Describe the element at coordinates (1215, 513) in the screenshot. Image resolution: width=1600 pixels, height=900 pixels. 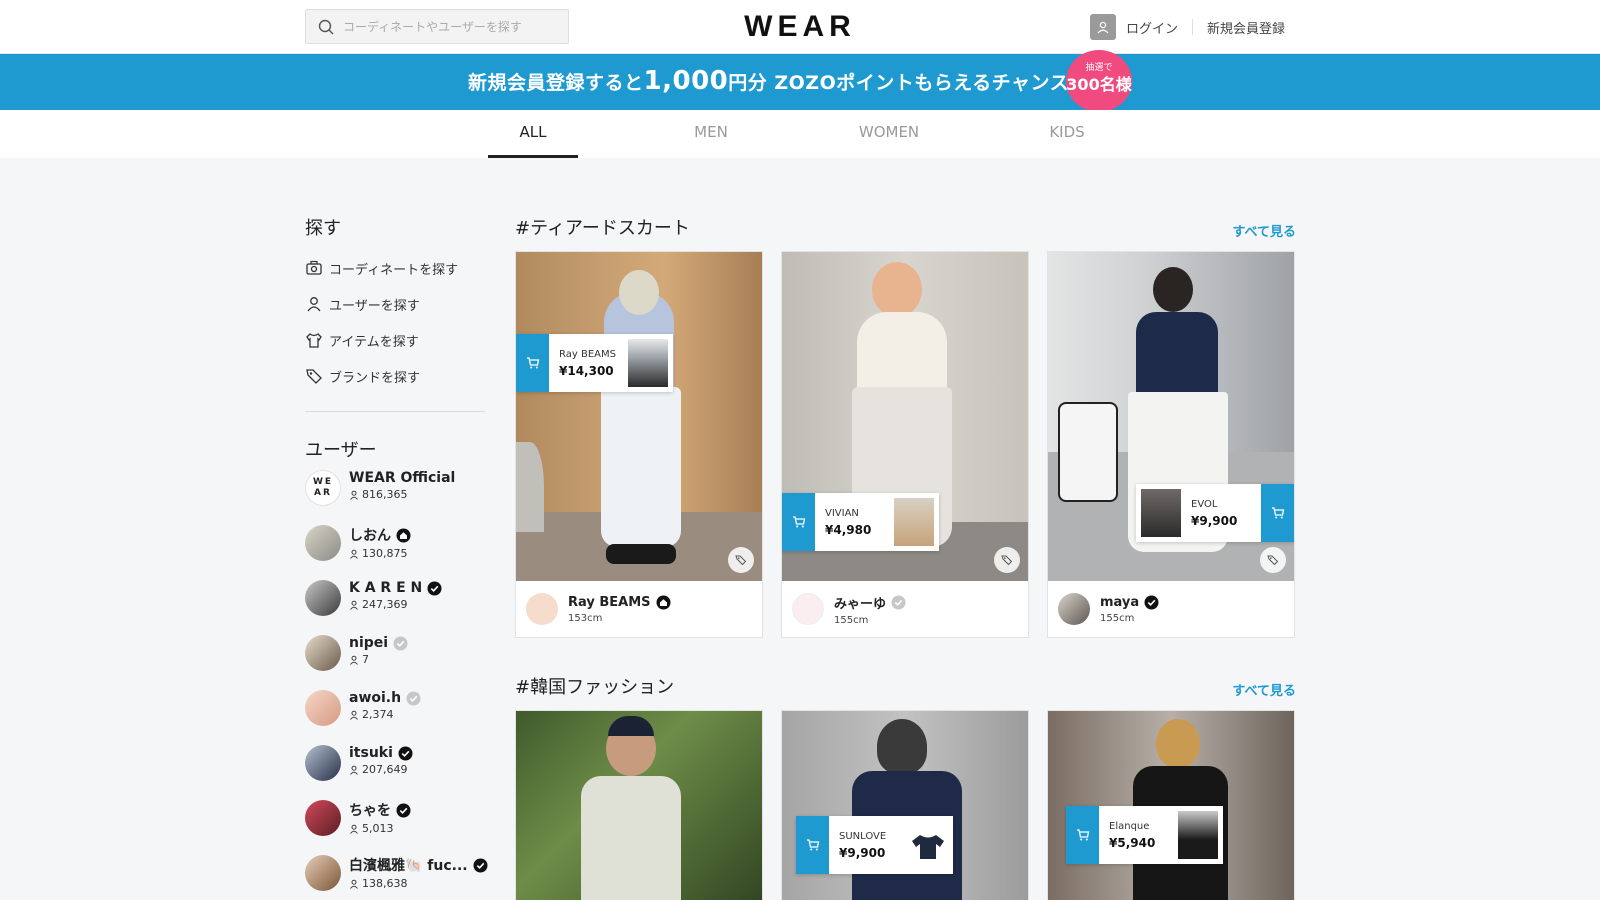
I see `item-popup: EVOL ¥9,900` at that location.